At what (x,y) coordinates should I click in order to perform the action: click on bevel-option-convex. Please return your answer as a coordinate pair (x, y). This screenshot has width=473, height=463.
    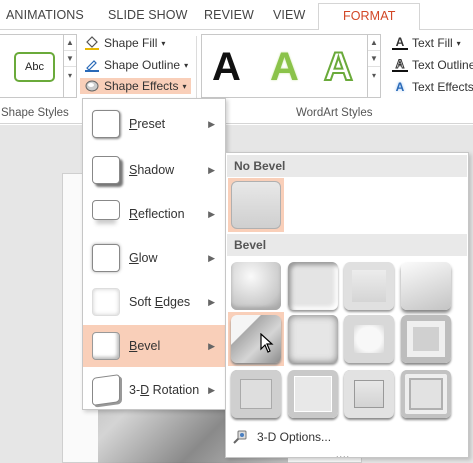
    Looking at the image, I should click on (369, 339).